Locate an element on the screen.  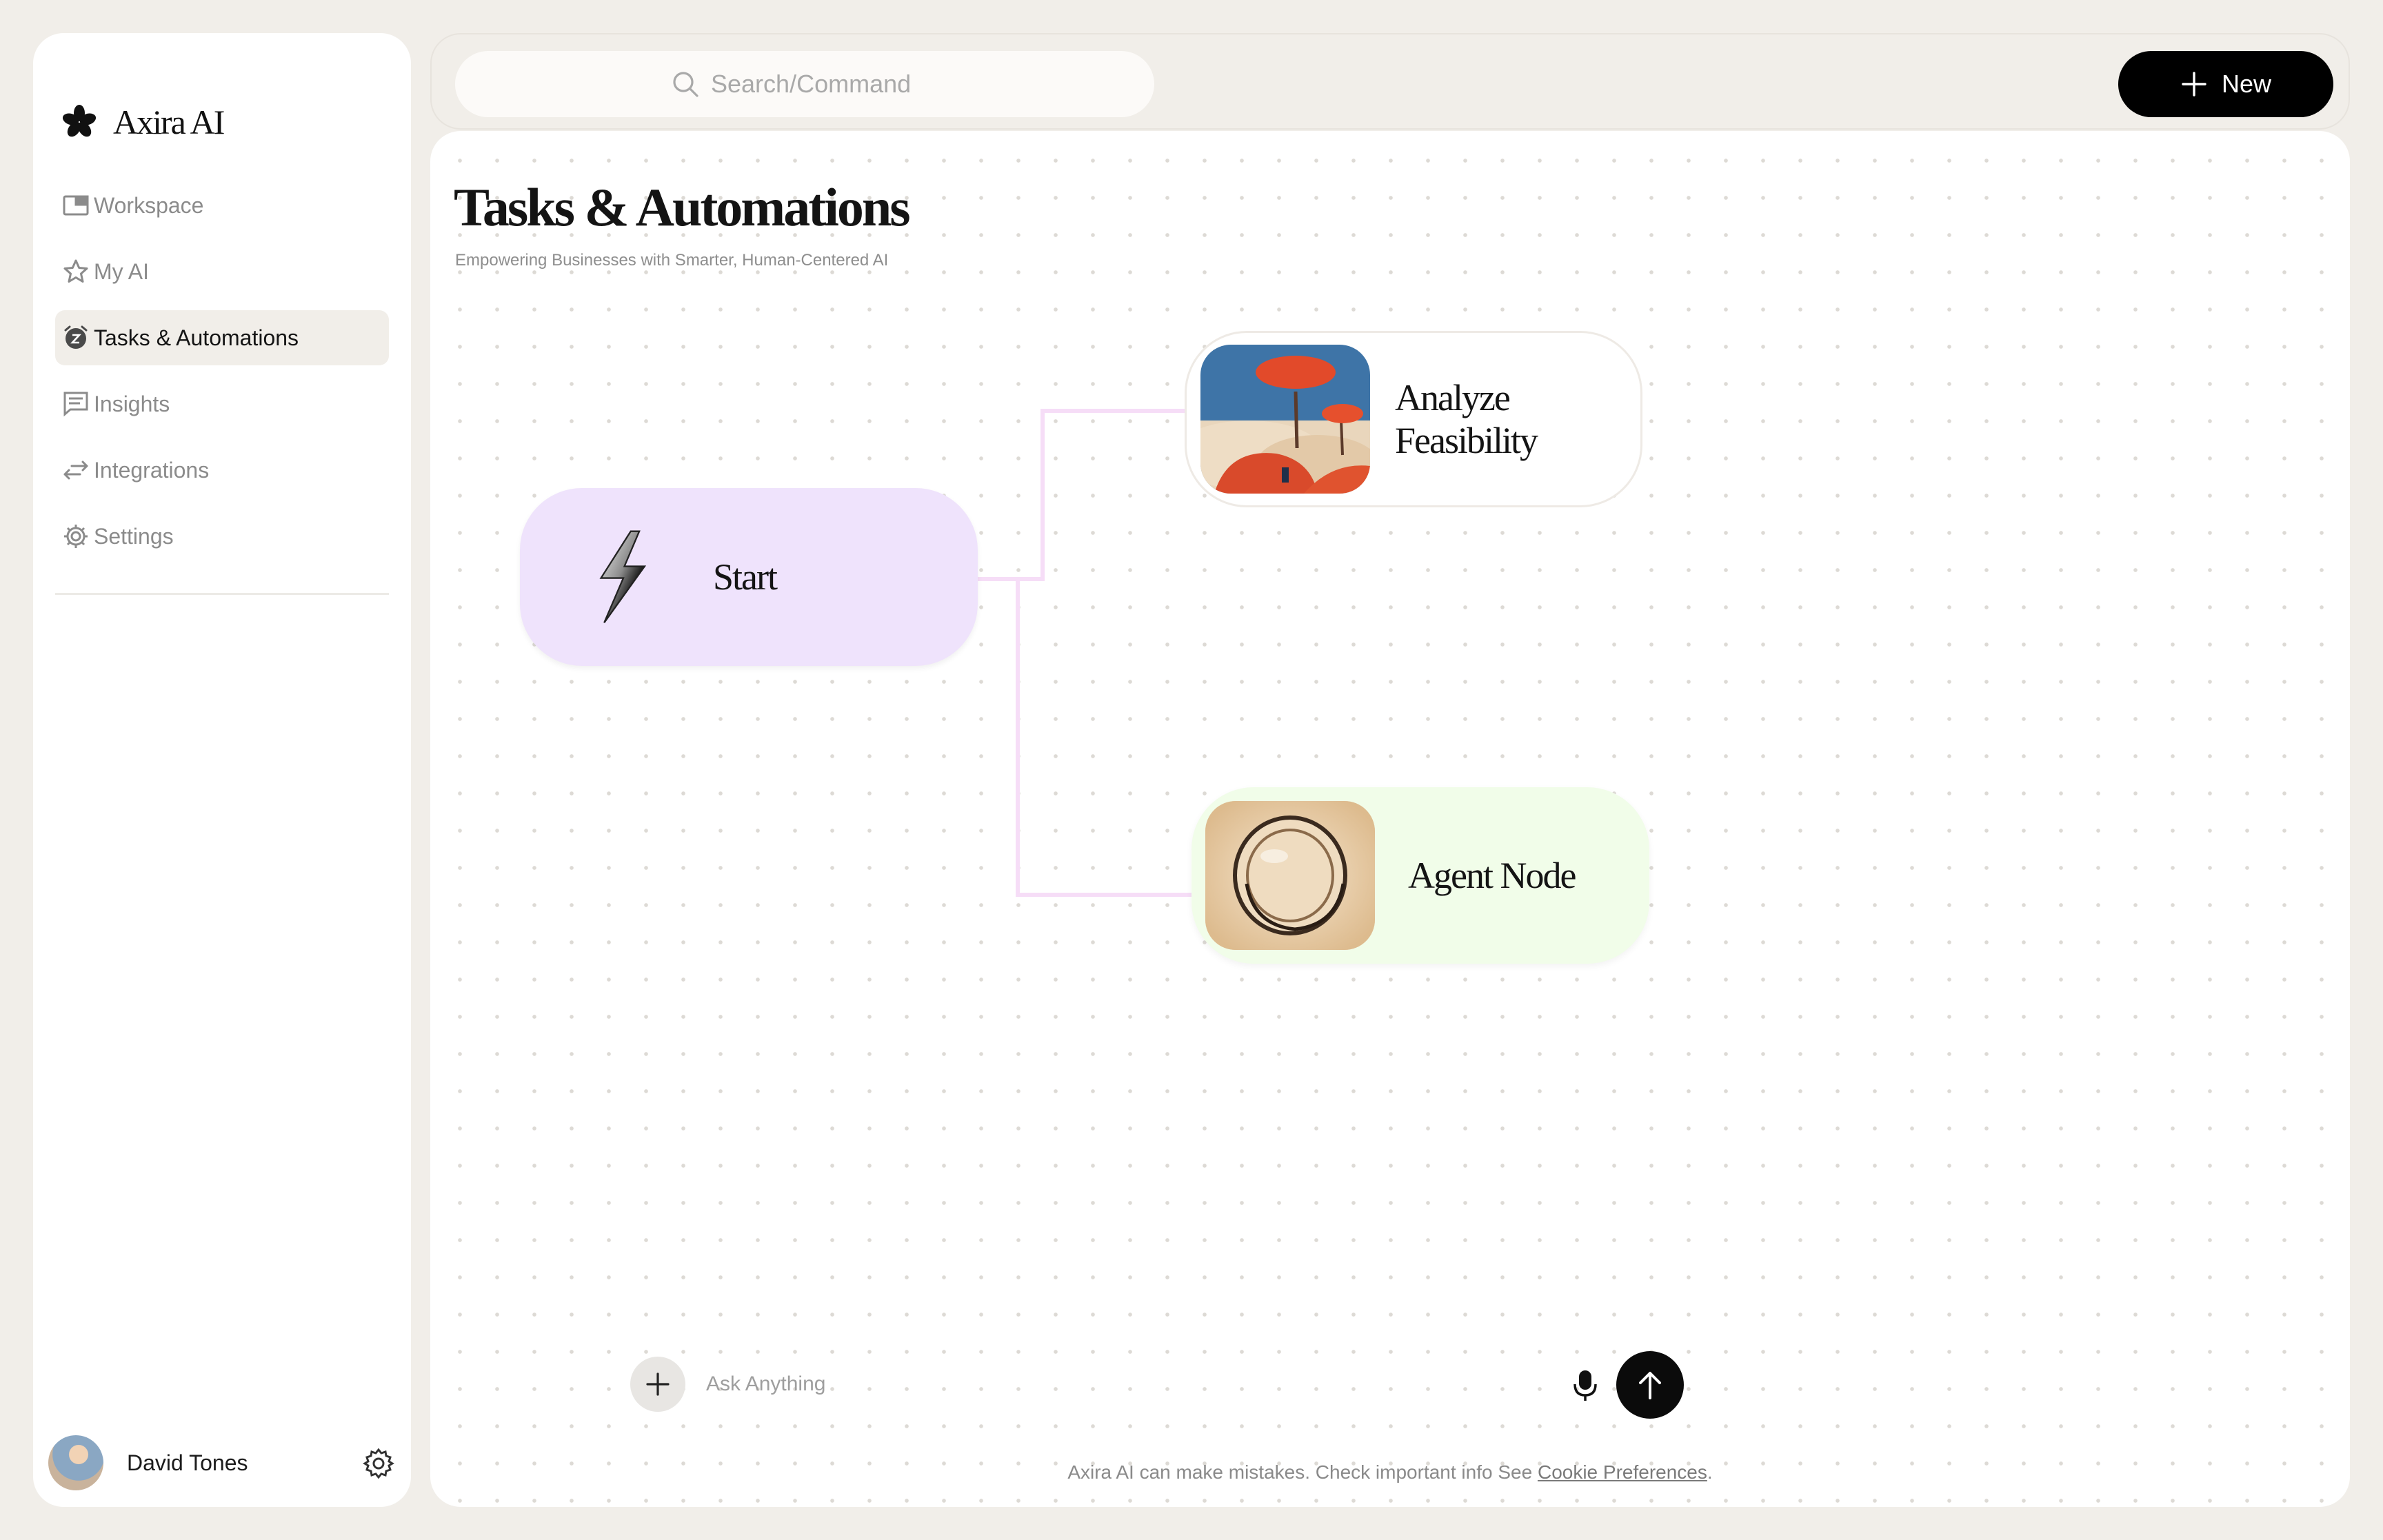
sidebar-item-my-ai: My AI is located at coordinates (222, 272).